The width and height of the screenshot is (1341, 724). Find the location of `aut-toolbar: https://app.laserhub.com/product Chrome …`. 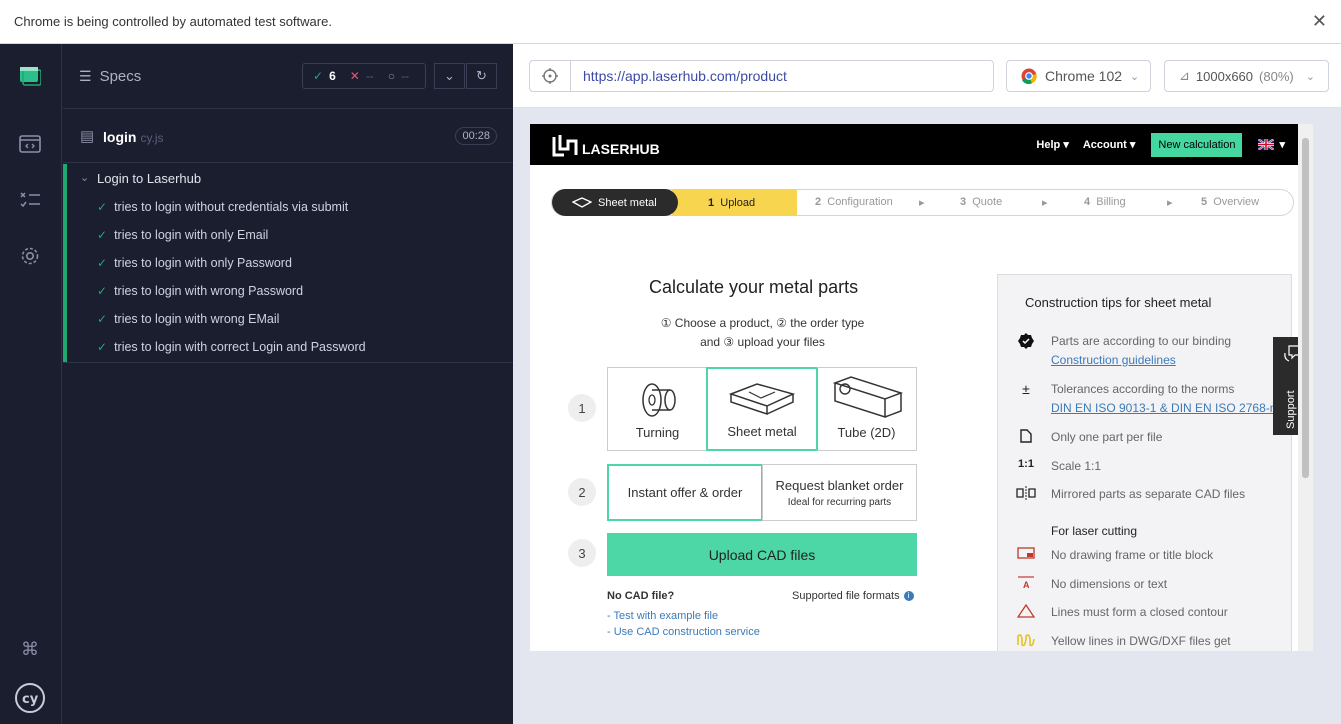

aut-toolbar: https://app.laserhub.com/product Chrome … is located at coordinates (927, 76).